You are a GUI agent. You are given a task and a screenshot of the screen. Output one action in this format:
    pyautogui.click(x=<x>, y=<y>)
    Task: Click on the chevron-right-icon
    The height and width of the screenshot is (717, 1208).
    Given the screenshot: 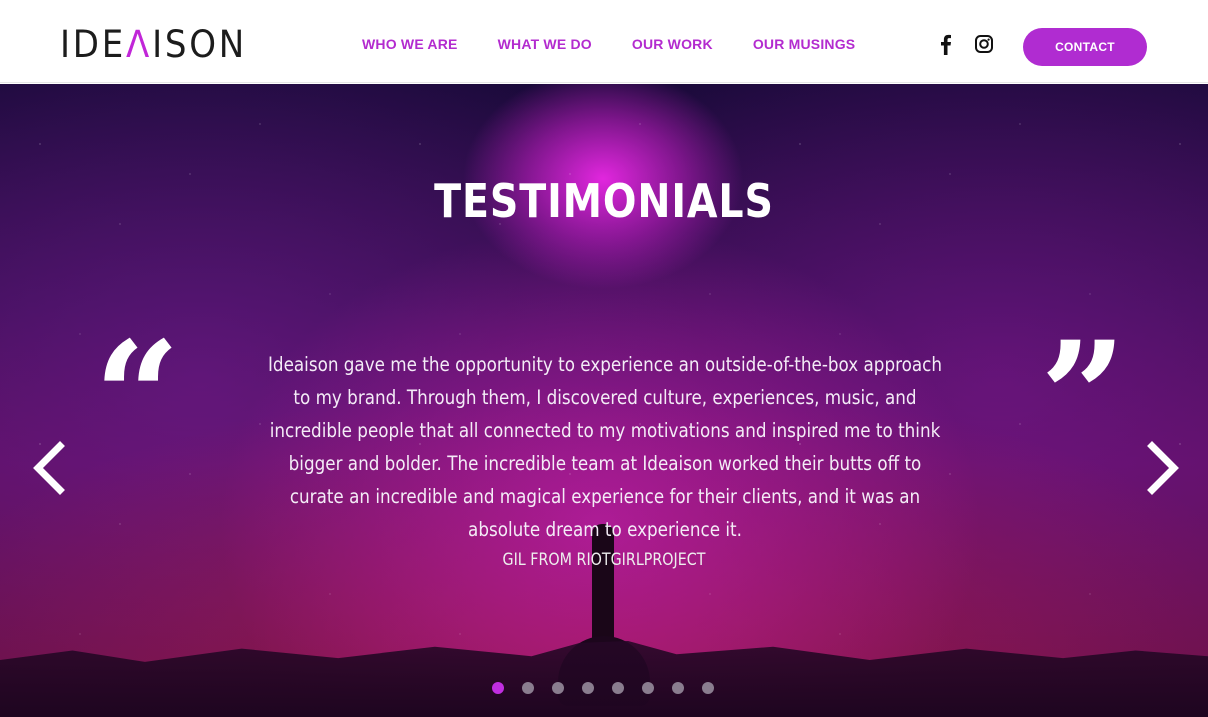 What is the action you would take?
    pyautogui.click(x=1162, y=468)
    